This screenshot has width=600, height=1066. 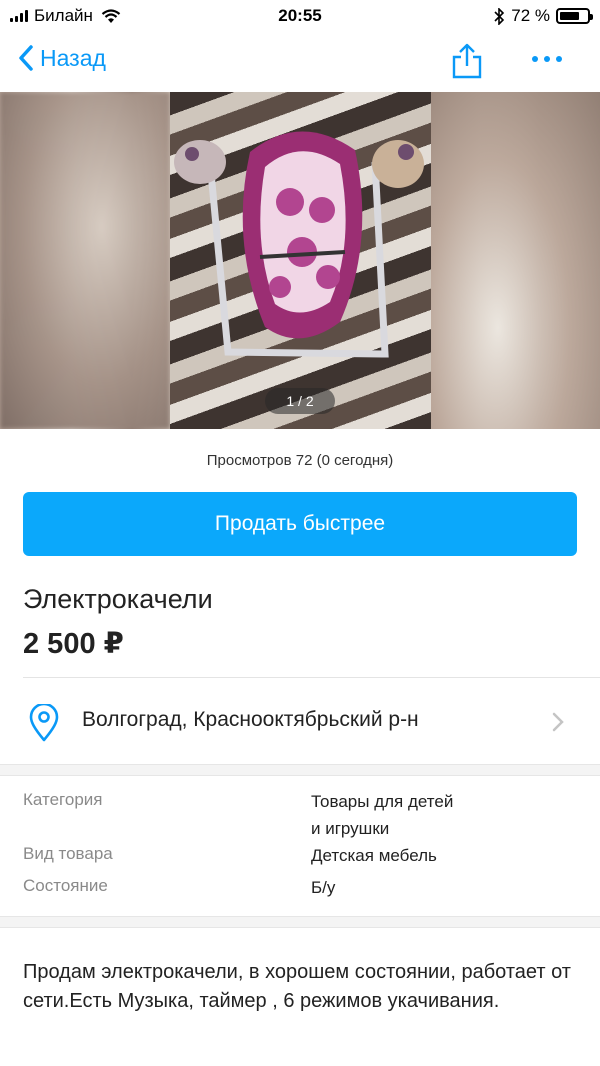 What do you see at coordinates (467, 61) in the screenshot?
I see `share-icon` at bounding box center [467, 61].